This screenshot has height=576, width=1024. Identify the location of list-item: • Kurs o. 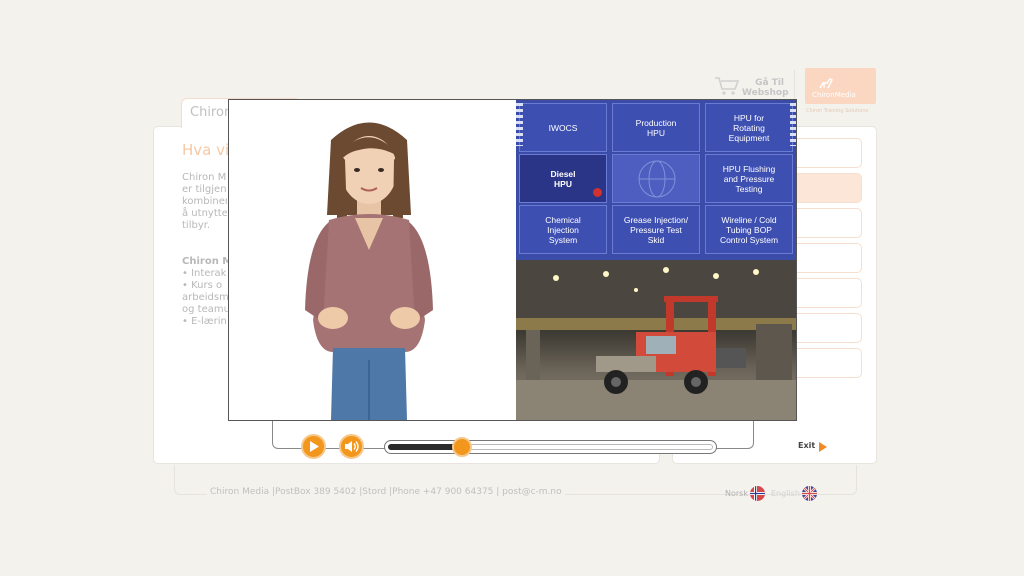
(202, 285).